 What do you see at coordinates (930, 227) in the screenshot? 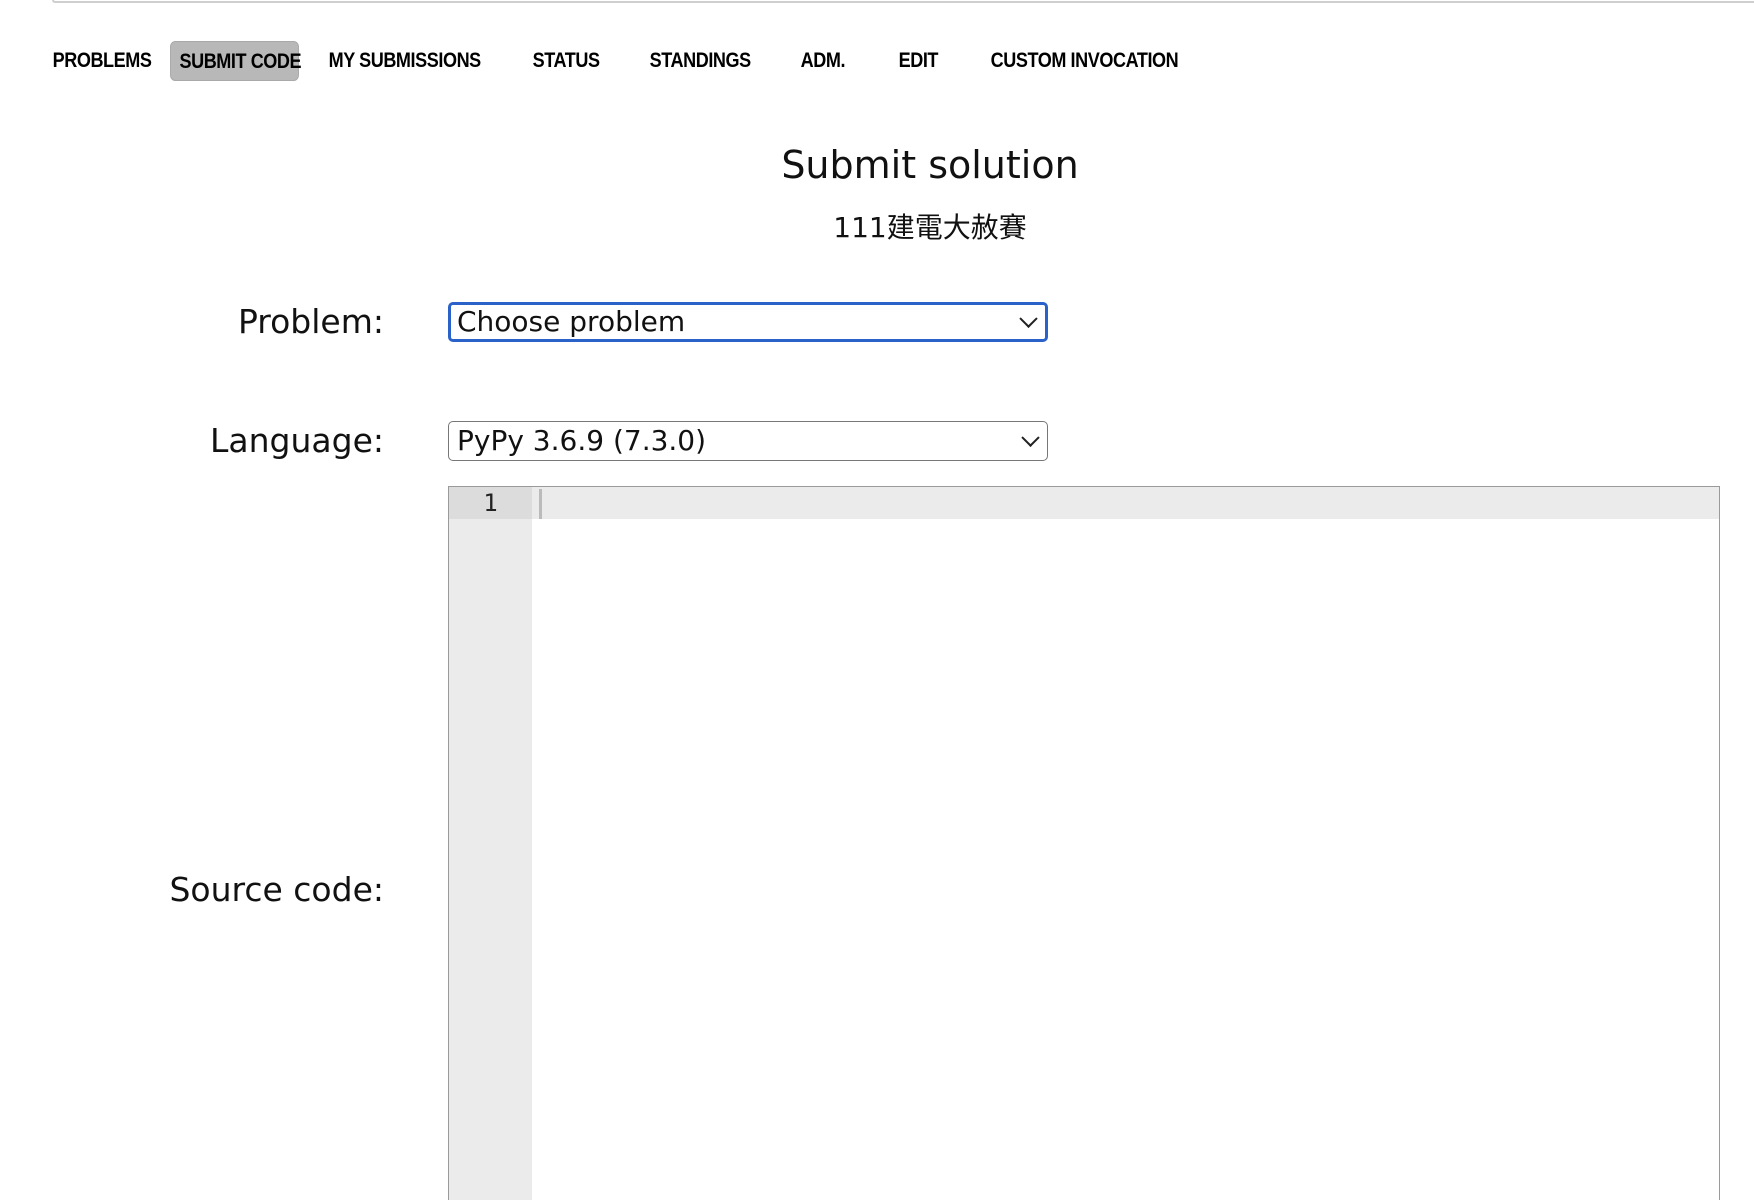
I see `contest-name: 111建電大赦賽` at bounding box center [930, 227].